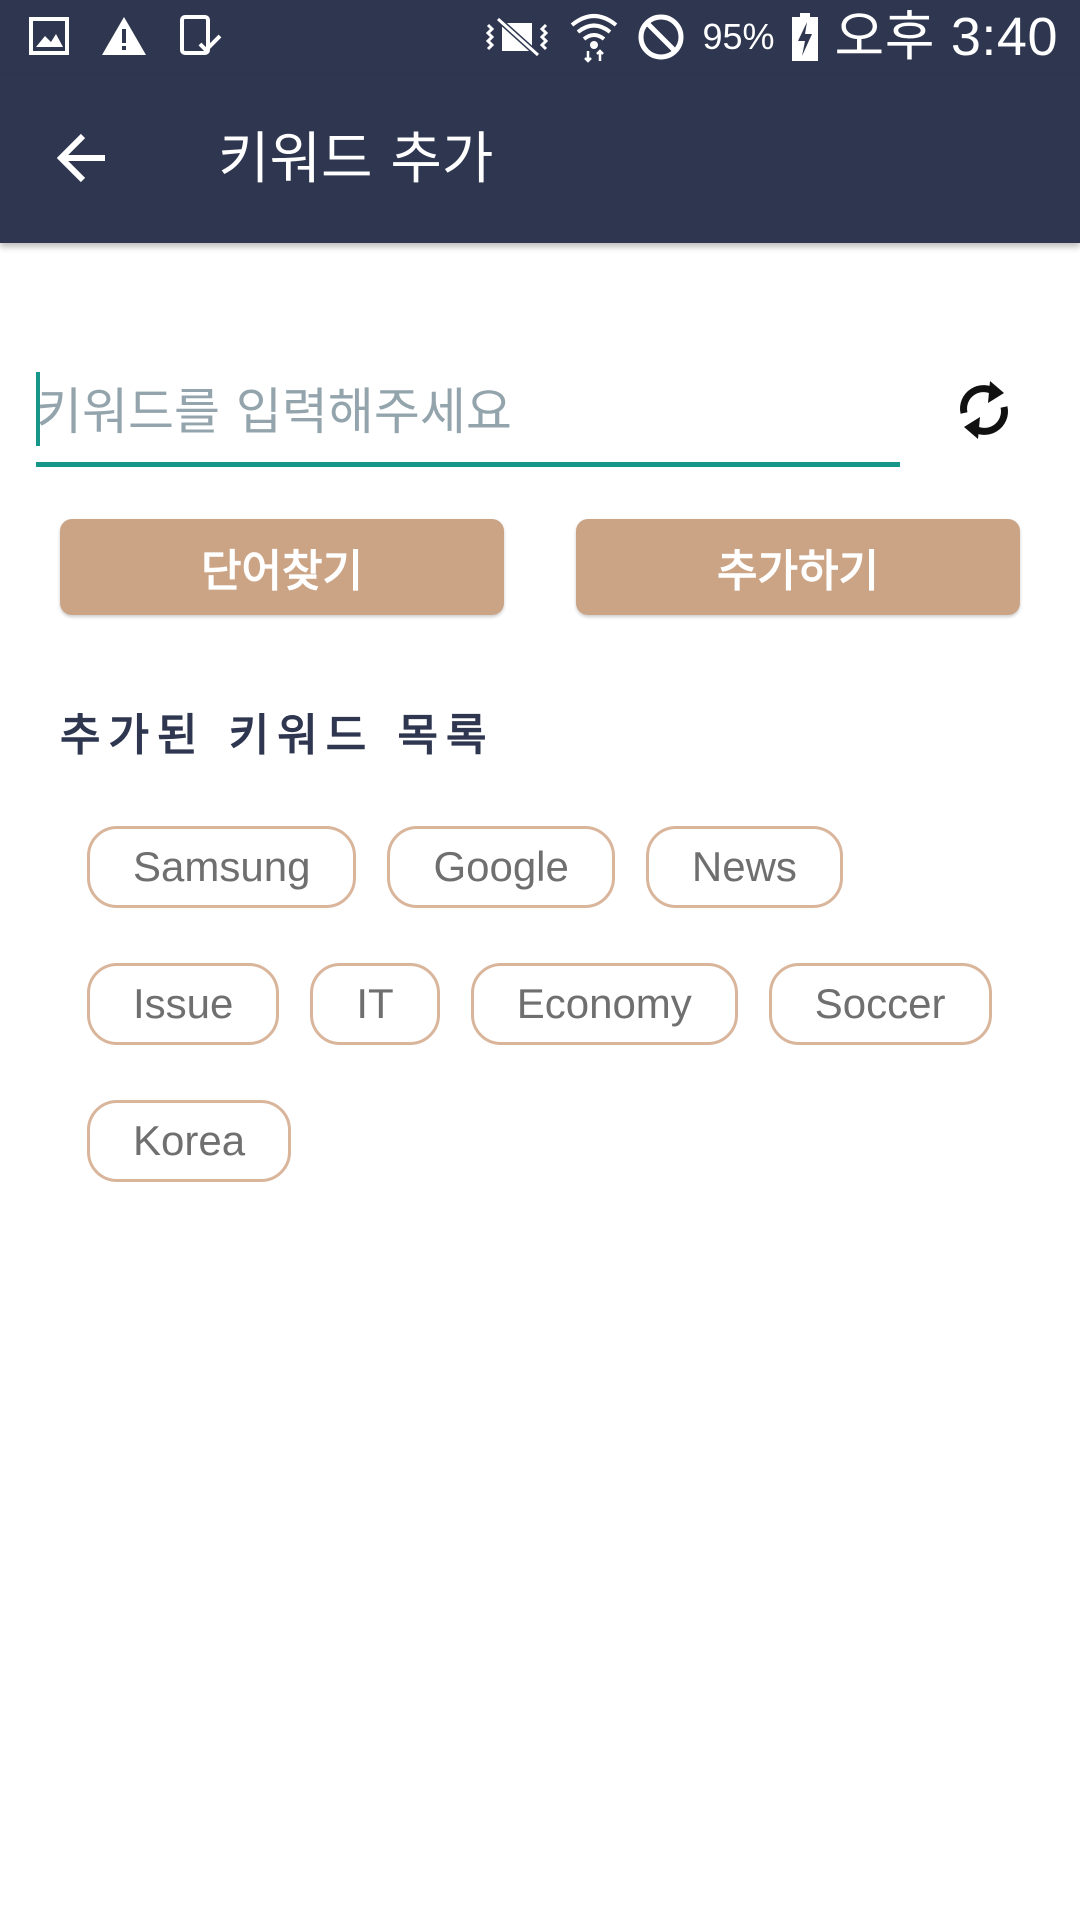  Describe the element at coordinates (1004, 37) in the screenshot. I see `clock-time: 3:40` at that location.